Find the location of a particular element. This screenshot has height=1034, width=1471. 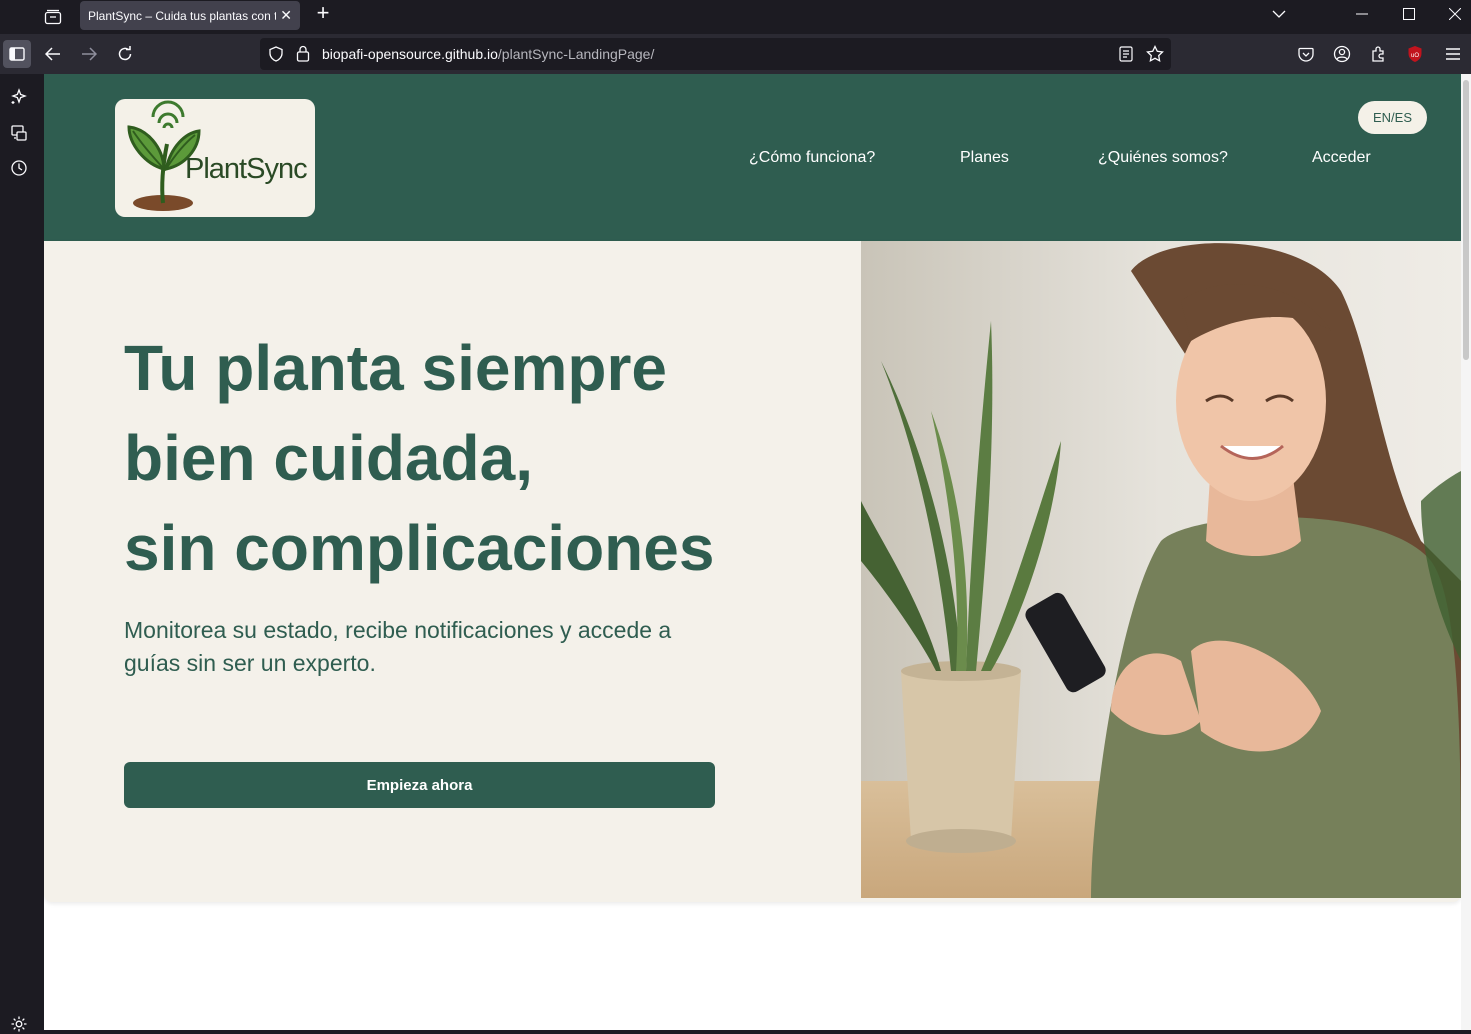

chevron-down-icon is located at coordinates (1279, 14).